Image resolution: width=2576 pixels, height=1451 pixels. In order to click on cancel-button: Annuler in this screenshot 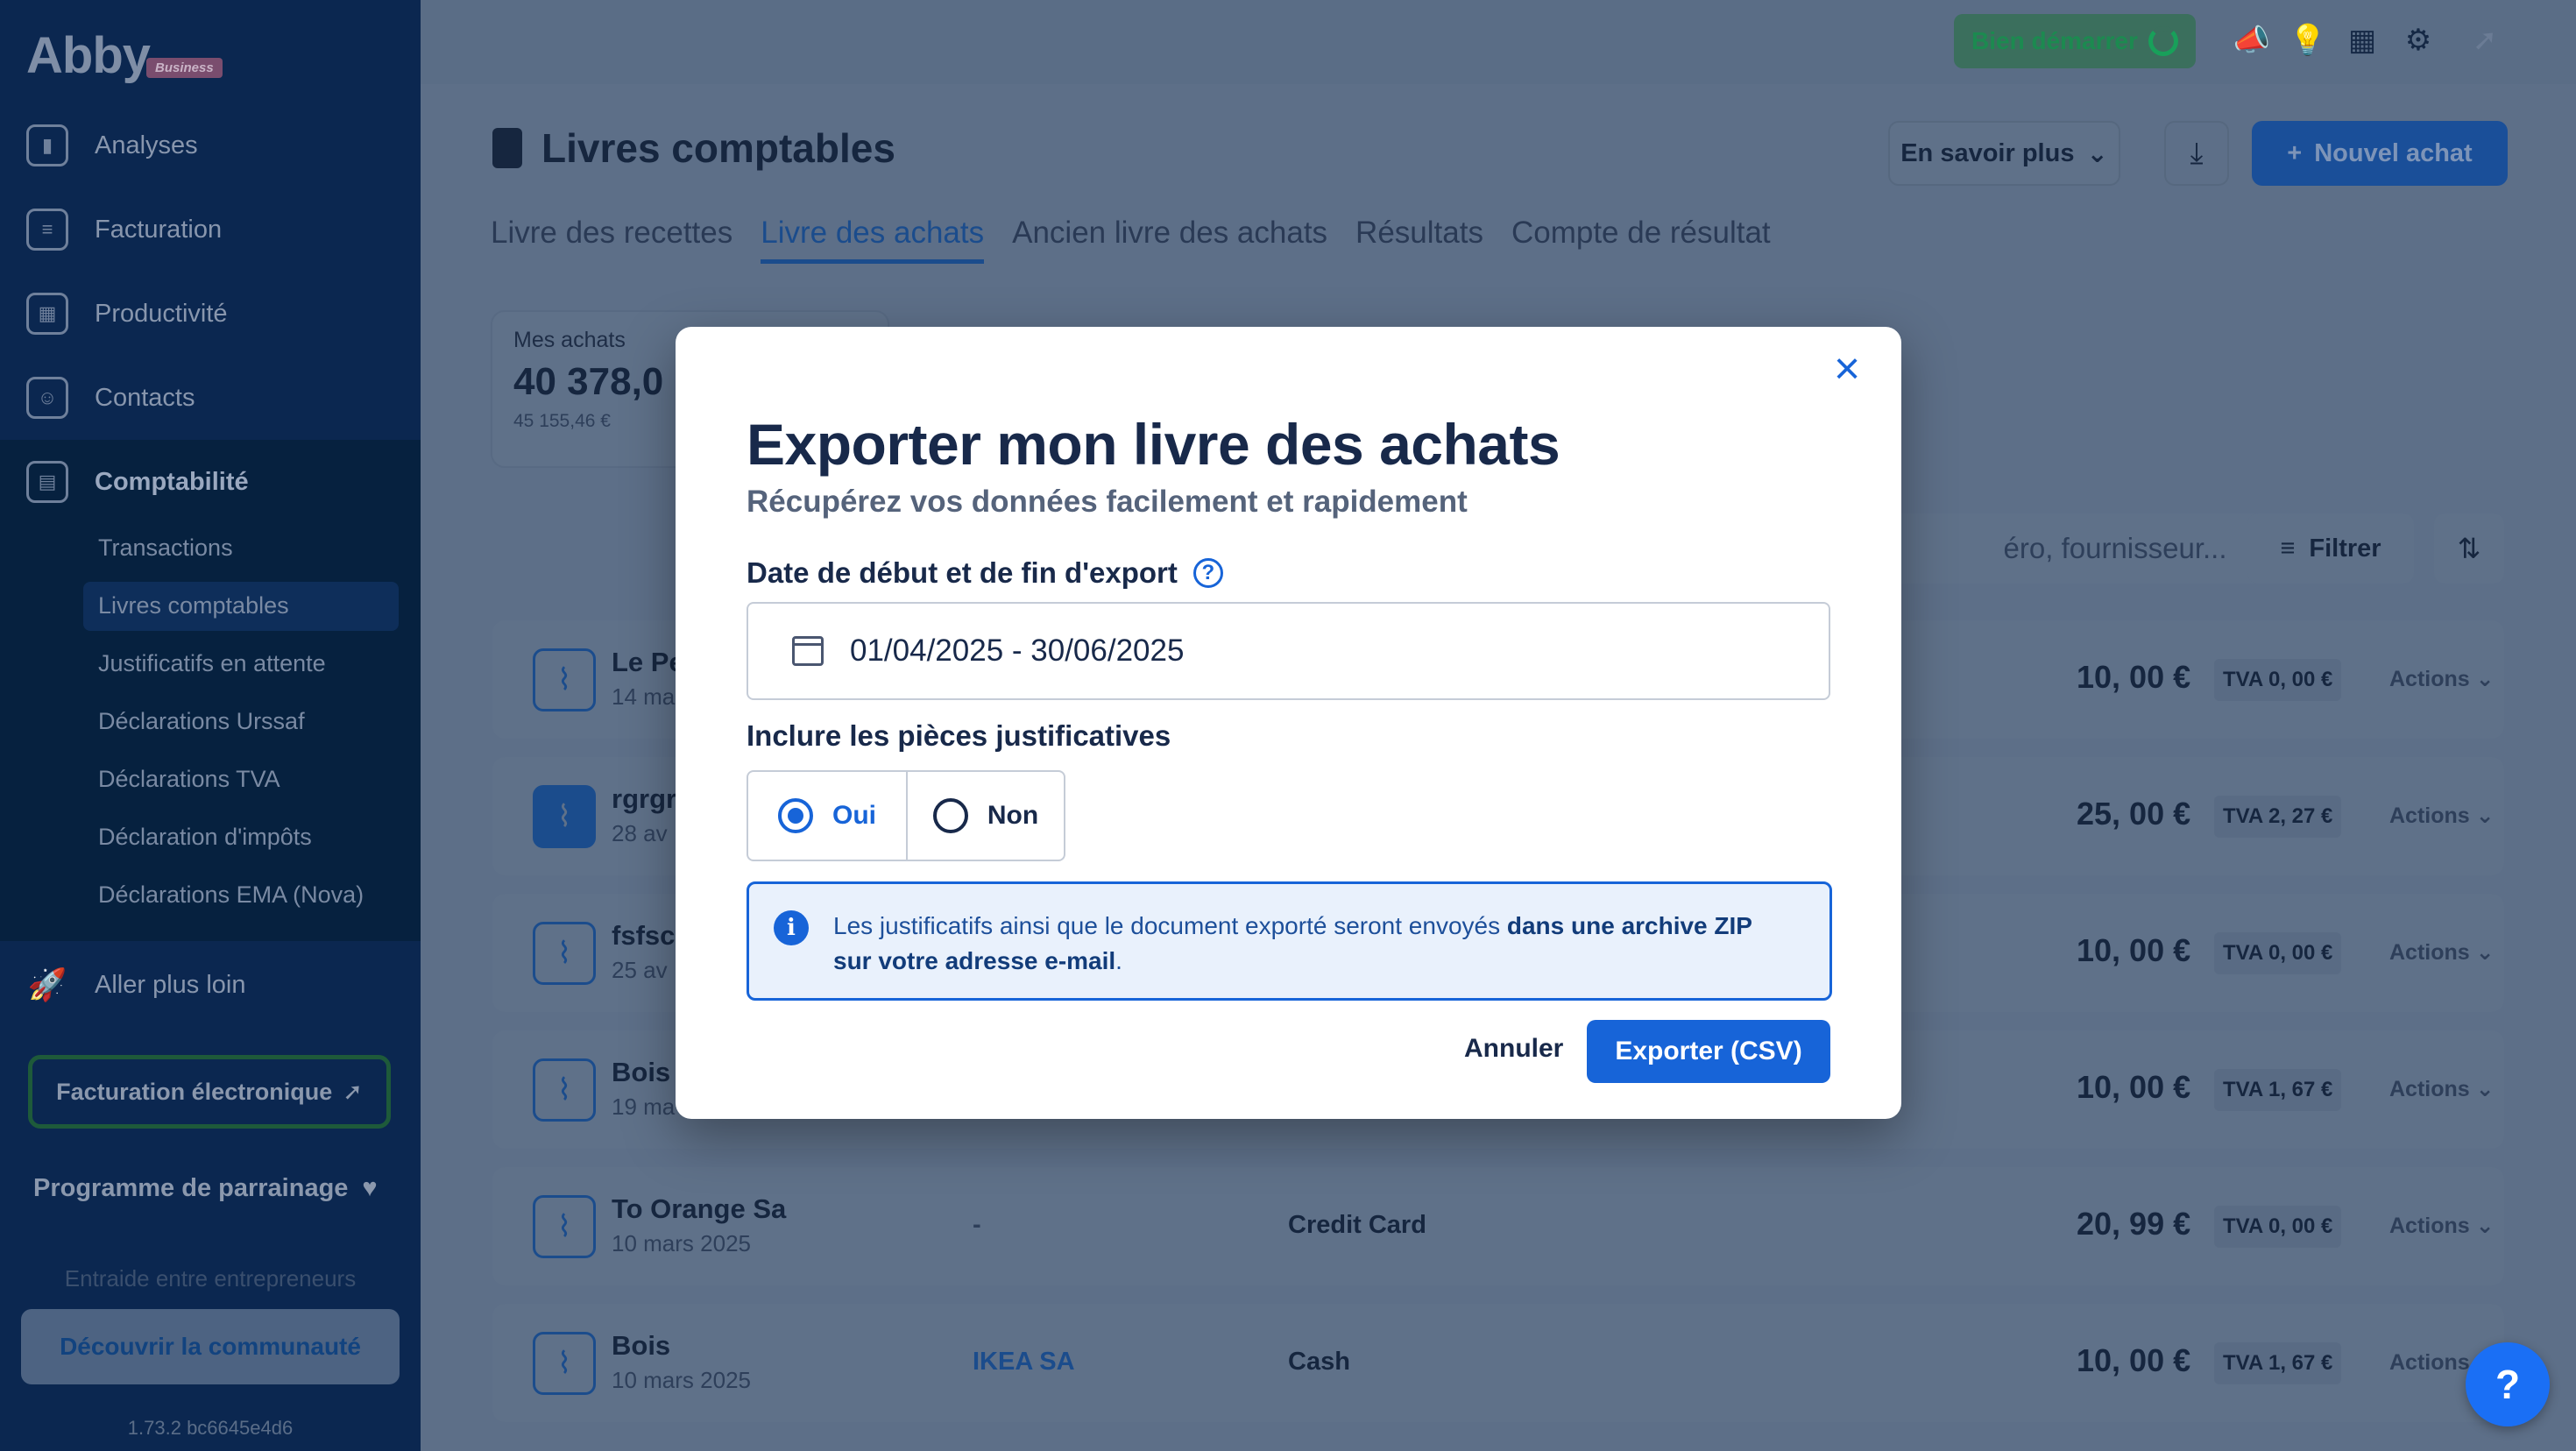, I will do `click(1513, 1048)`.